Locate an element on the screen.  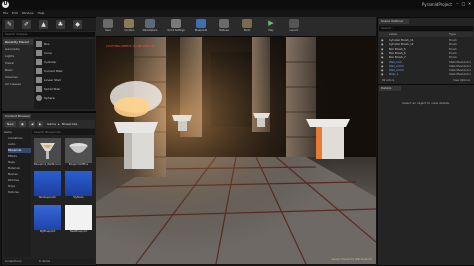
modes-tab-row: ✎ ✐ ▲ ♣ ◆ is located at coordinates (49, 24).